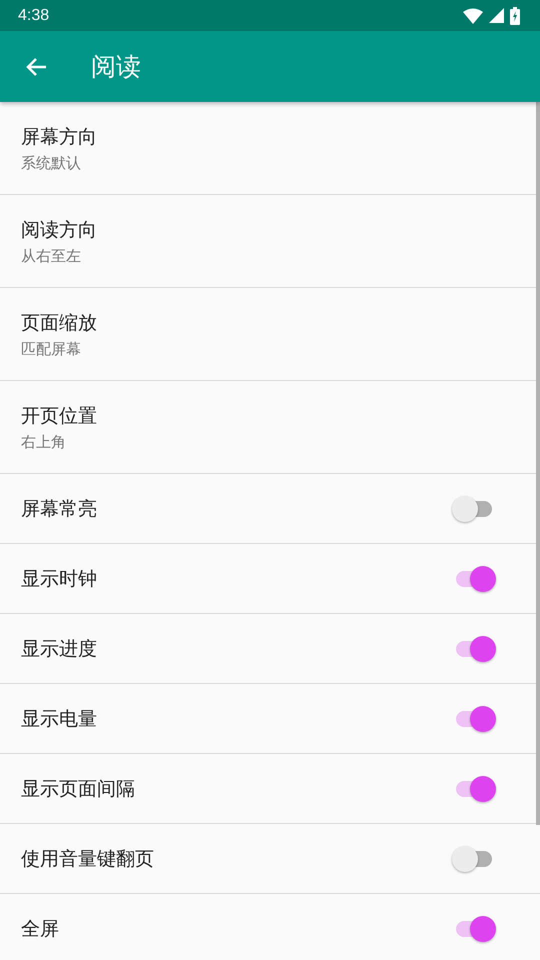 Image resolution: width=540 pixels, height=960 pixels. What do you see at coordinates (59, 323) in the screenshot?
I see `setting-title: 页面缩放` at bounding box center [59, 323].